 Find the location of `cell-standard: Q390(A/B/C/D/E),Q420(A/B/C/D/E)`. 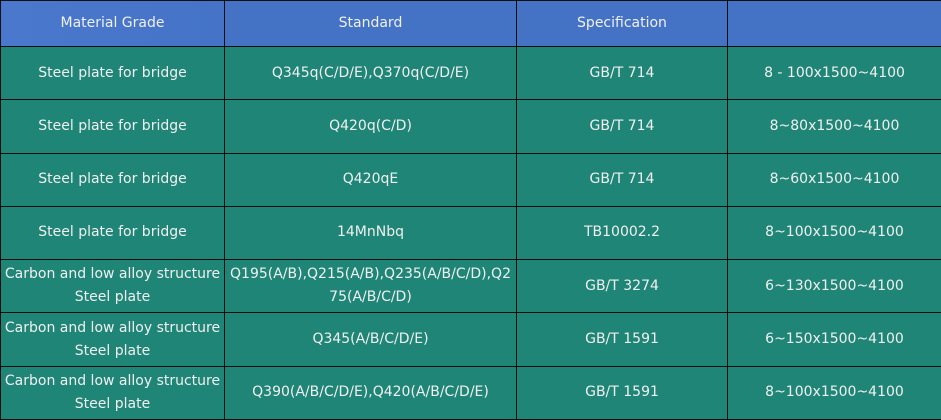

cell-standard: Q390(A/B/C/D/E),Q420(A/B/C/D/E) is located at coordinates (370, 392).